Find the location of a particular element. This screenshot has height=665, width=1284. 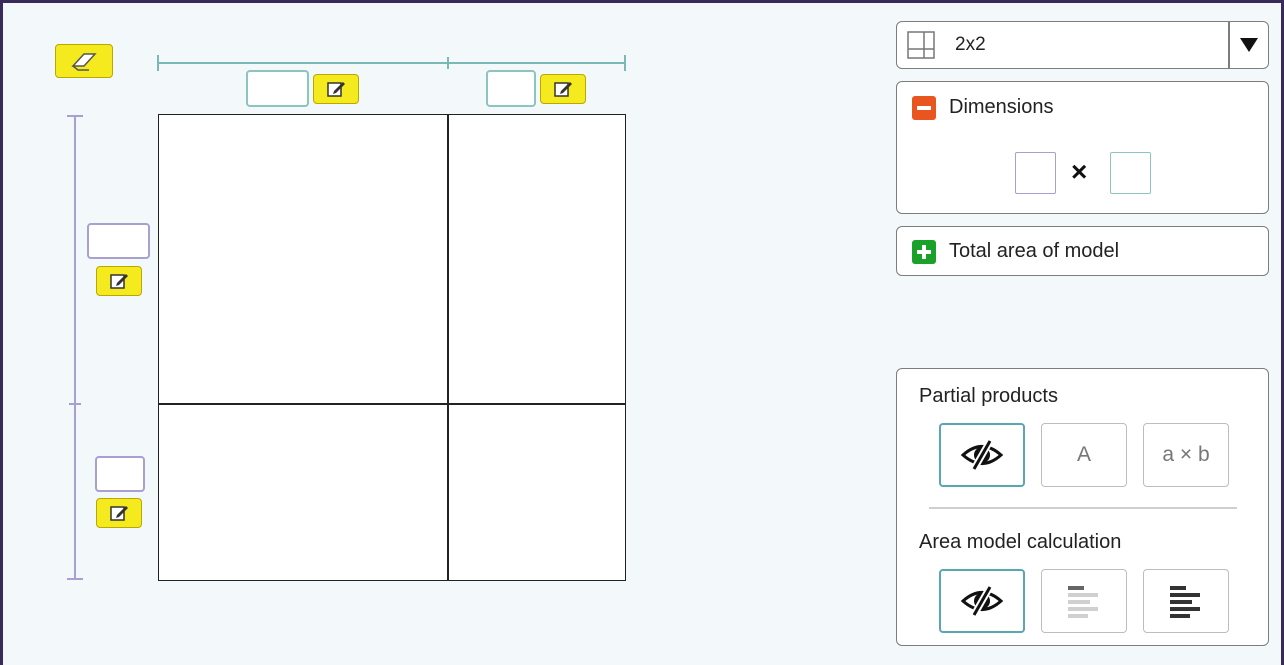

column-1-length-input is located at coordinates (277, 88).